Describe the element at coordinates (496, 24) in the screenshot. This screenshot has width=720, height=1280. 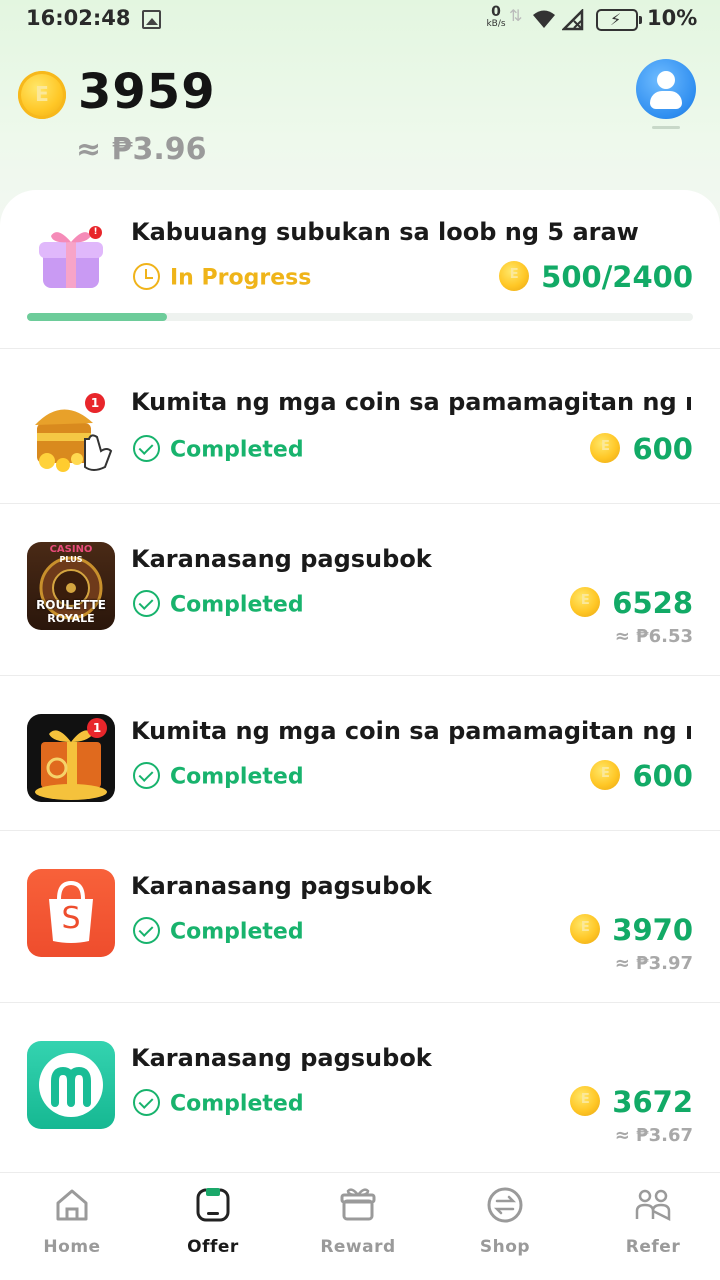
I see `network-speed-unit: kB/s` at that location.